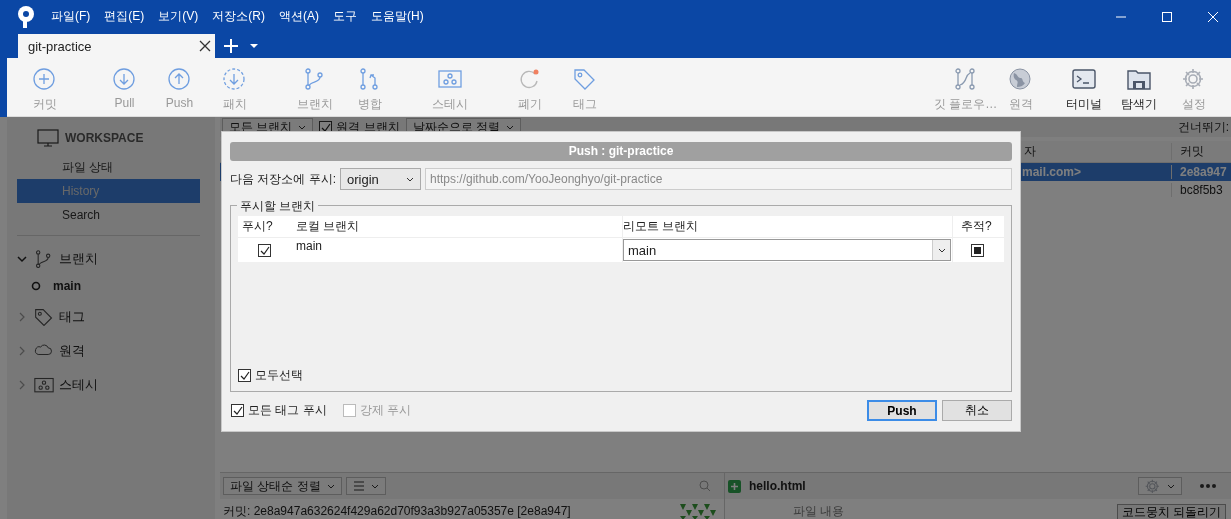 The image size is (1231, 519). Describe the element at coordinates (1203, 127) in the screenshot. I see `skip-label: 건너뛰기:` at that location.